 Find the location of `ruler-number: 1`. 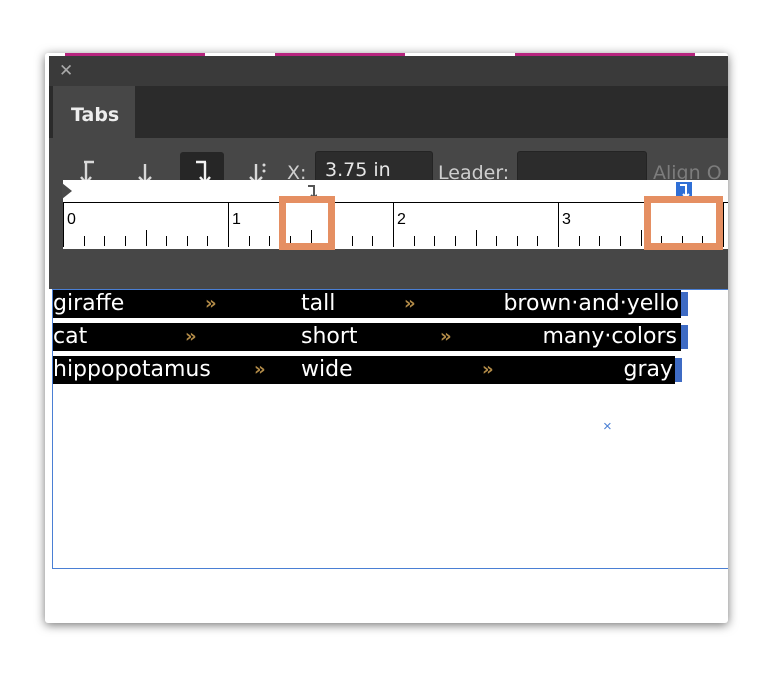

ruler-number: 1 is located at coordinates (236, 219).